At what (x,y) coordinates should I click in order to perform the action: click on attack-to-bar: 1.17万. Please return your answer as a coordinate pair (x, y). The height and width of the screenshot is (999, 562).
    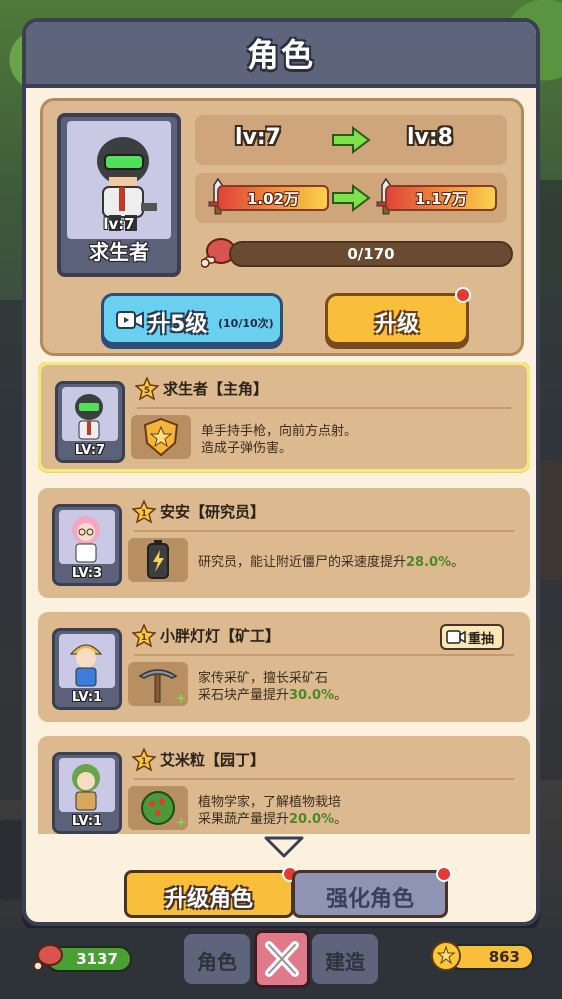
    Looking at the image, I should click on (441, 198).